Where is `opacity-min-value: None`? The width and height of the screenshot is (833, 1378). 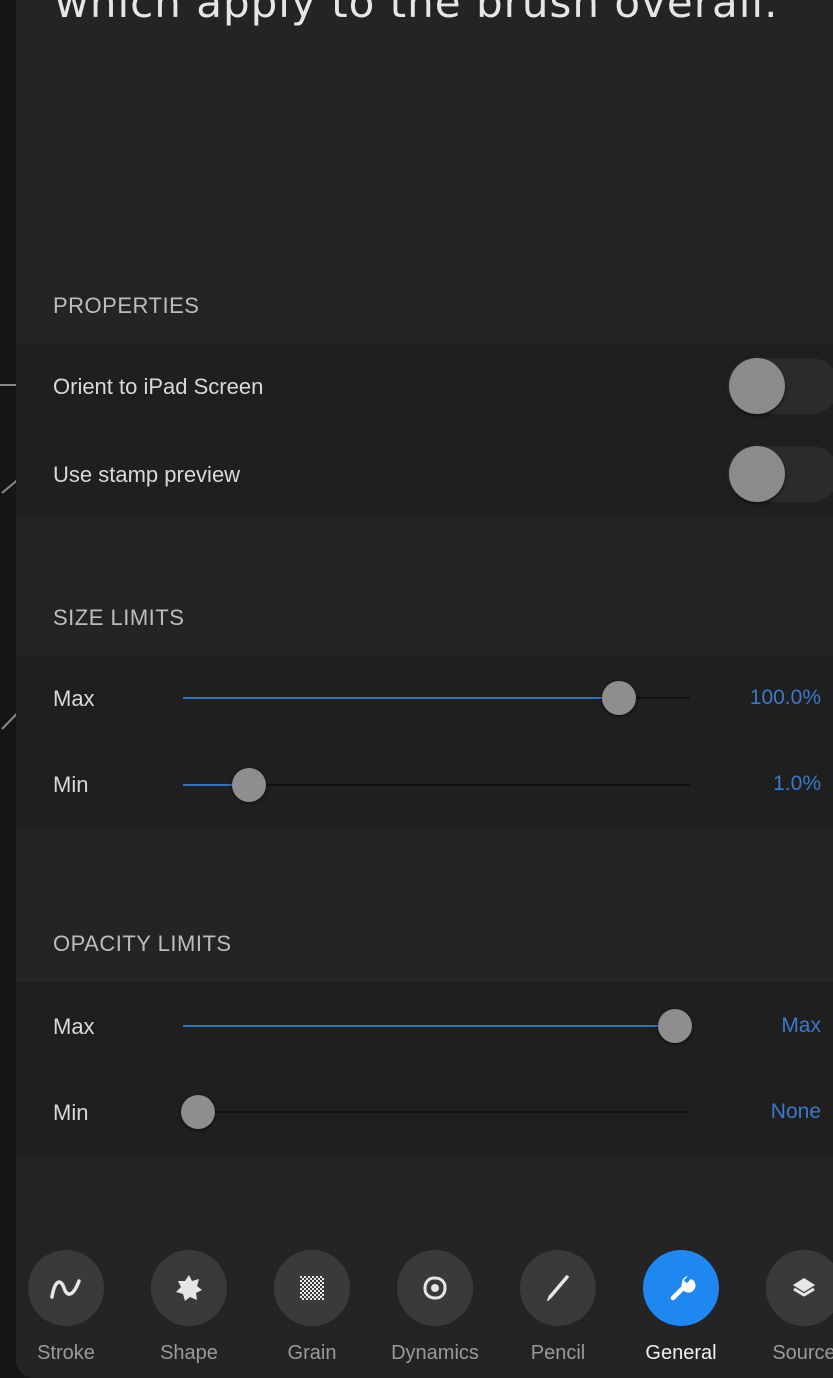
opacity-min-value: None is located at coordinates (795, 1111).